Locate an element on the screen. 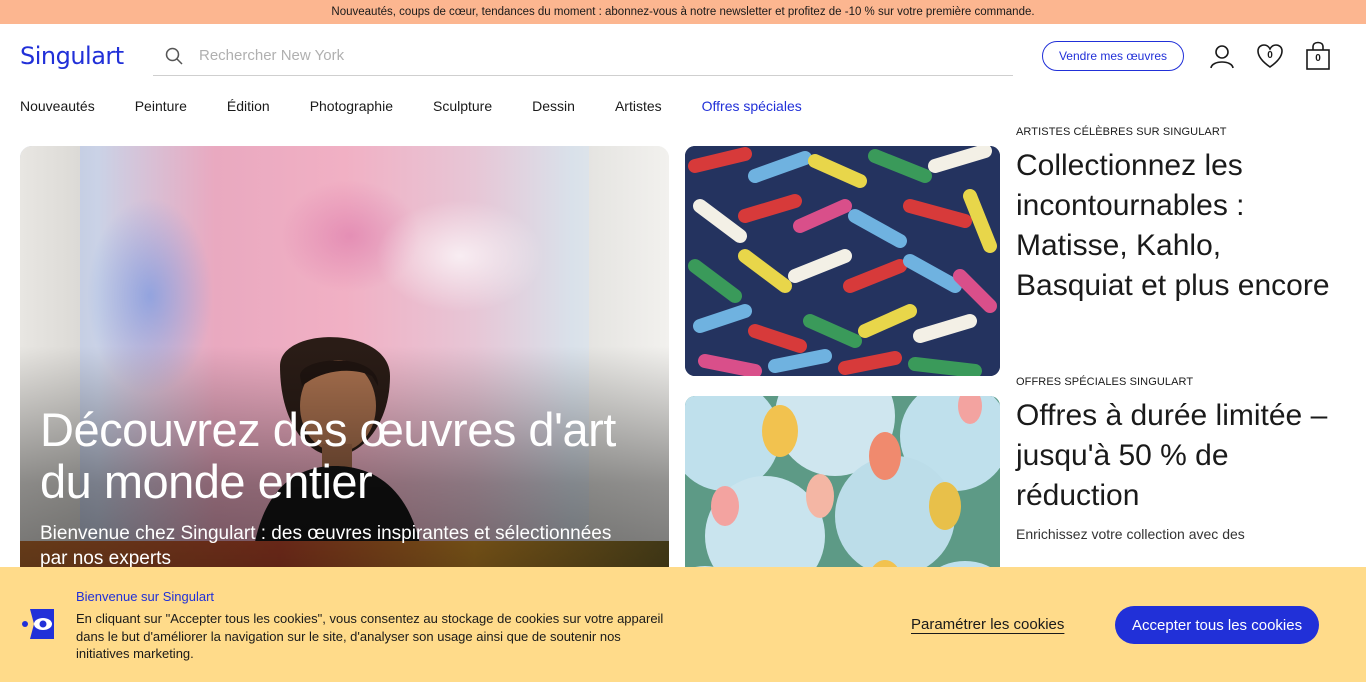 The width and height of the screenshot is (1366, 682). site-header: Singulart Vendre mes œuvres 0 0 is located at coordinates (683, 56).